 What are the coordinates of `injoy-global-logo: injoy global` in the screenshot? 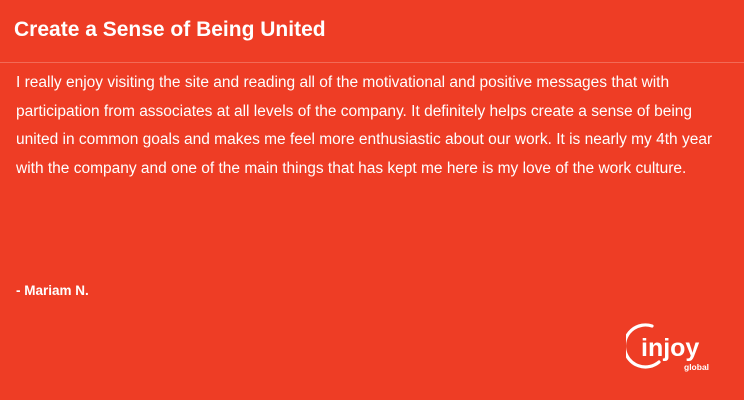 It's located at (667, 347).